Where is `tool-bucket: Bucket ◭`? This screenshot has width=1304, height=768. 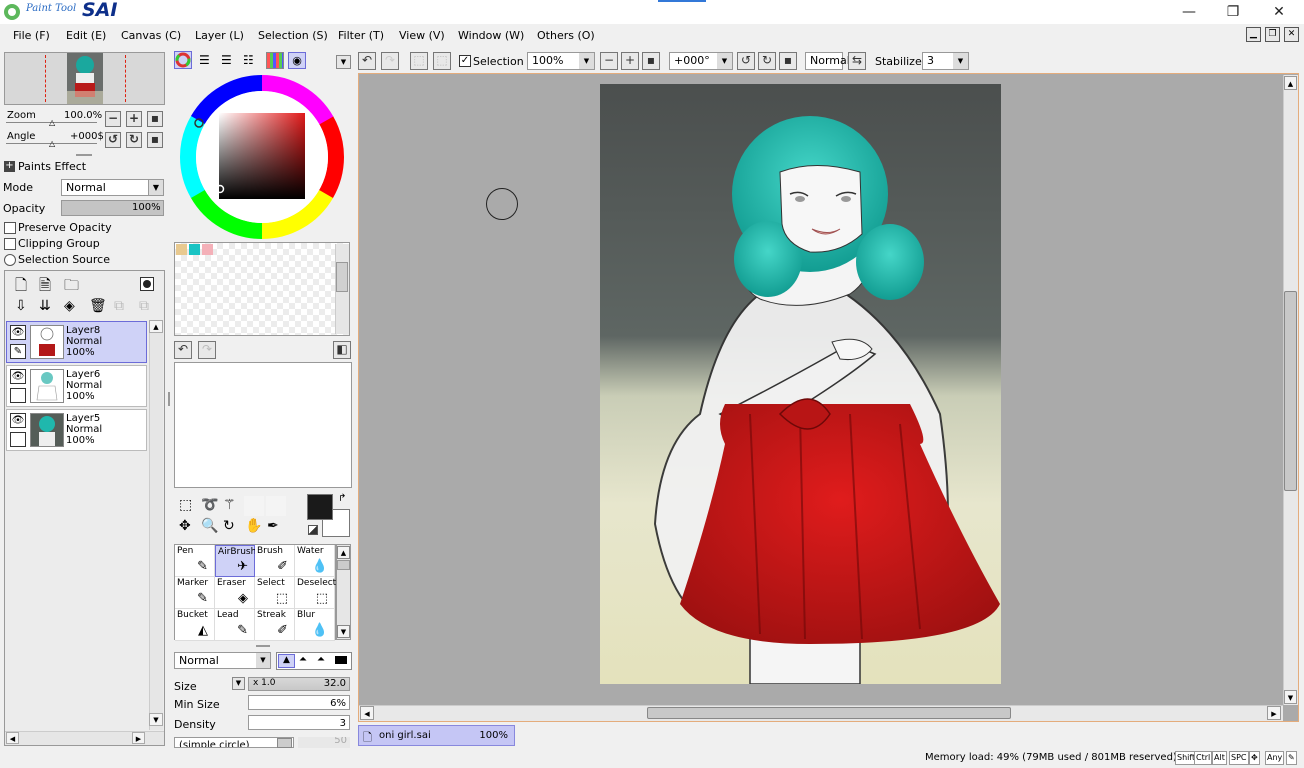 tool-bucket: Bucket ◭ is located at coordinates (195, 625).